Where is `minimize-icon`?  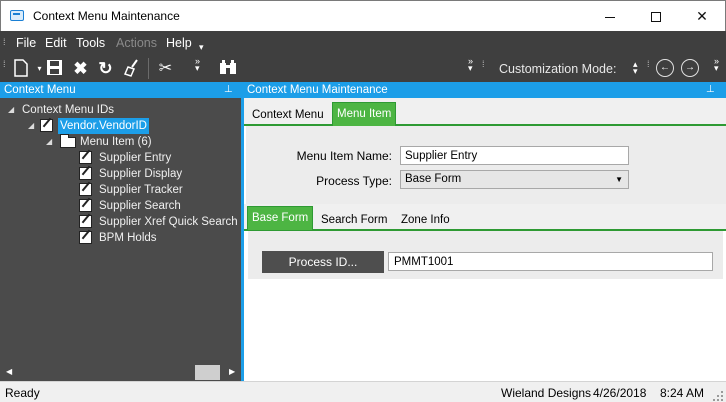 minimize-icon is located at coordinates (610, 17).